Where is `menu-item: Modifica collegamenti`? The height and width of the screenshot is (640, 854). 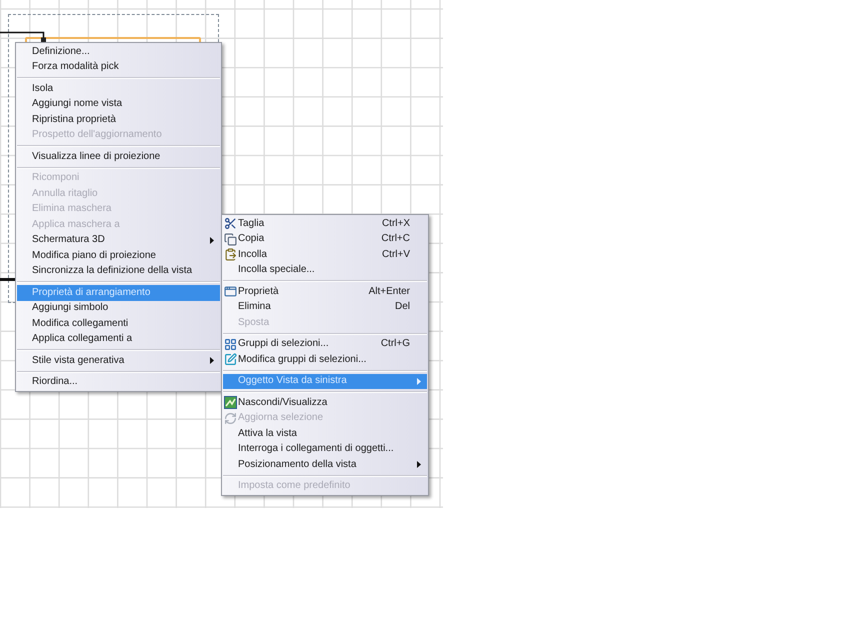 menu-item: Modifica collegamenti is located at coordinates (118, 324).